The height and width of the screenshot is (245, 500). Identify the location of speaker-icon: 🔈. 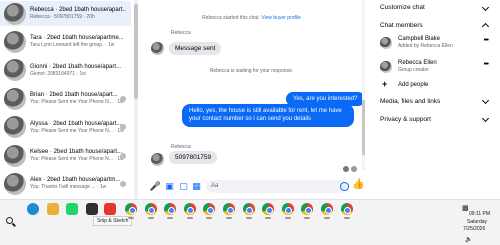
(468, 239).